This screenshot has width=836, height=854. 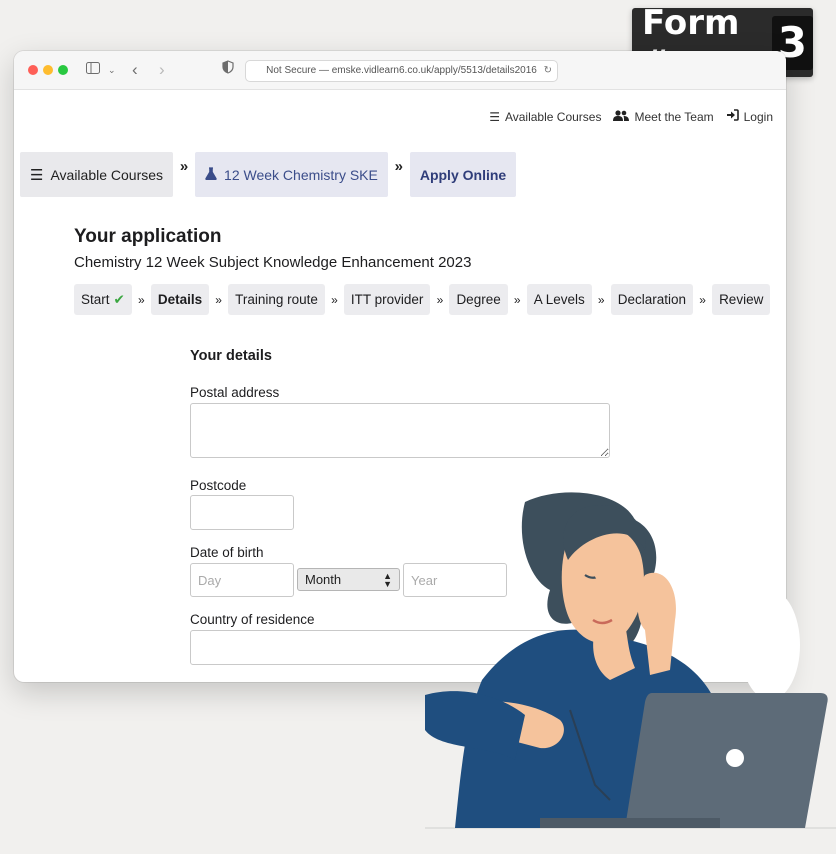 What do you see at coordinates (621, 116) in the screenshot?
I see `users-icon` at bounding box center [621, 116].